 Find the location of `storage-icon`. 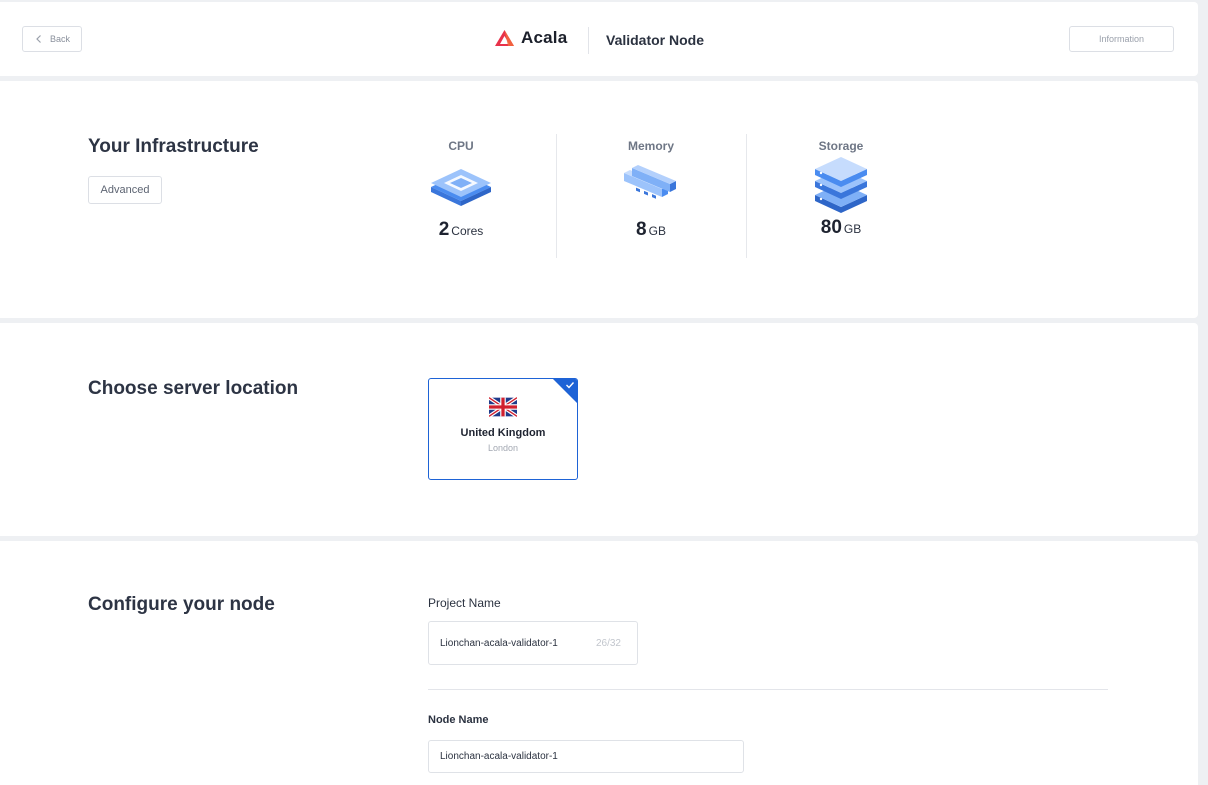

storage-icon is located at coordinates (841, 185).